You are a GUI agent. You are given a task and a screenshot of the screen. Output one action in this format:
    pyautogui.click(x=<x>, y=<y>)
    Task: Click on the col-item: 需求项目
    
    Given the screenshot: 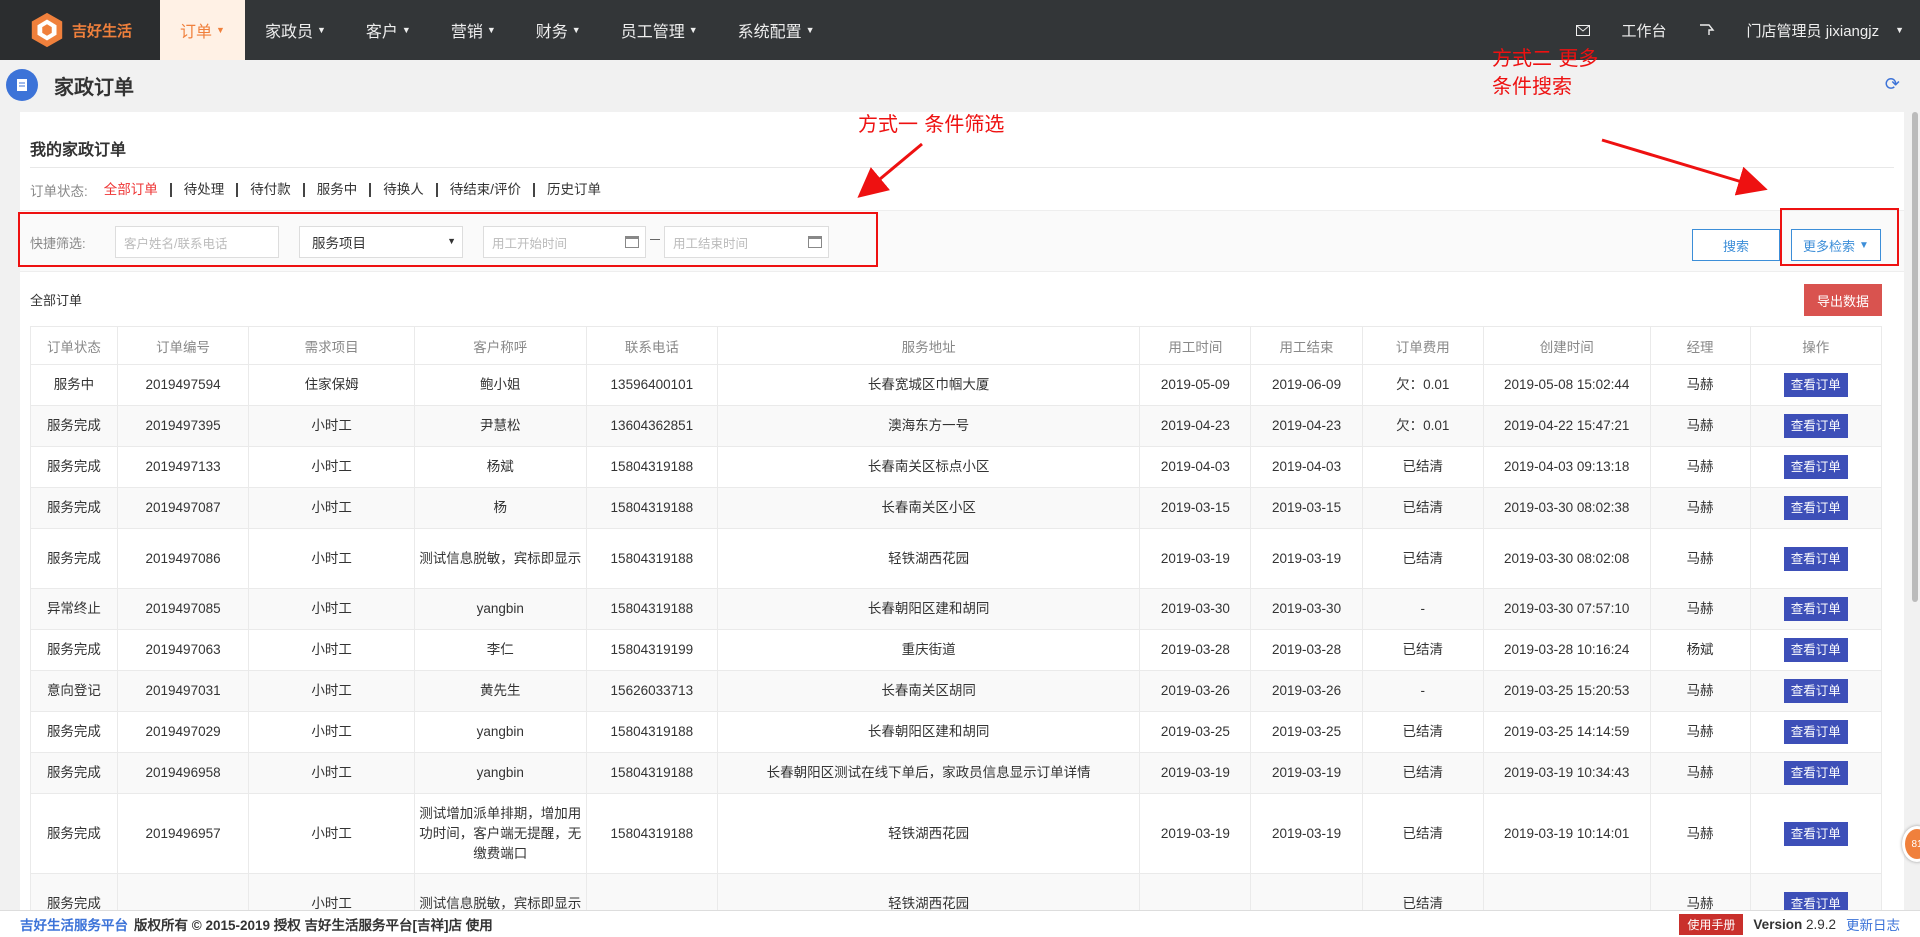 What is the action you would take?
    pyautogui.click(x=331, y=345)
    